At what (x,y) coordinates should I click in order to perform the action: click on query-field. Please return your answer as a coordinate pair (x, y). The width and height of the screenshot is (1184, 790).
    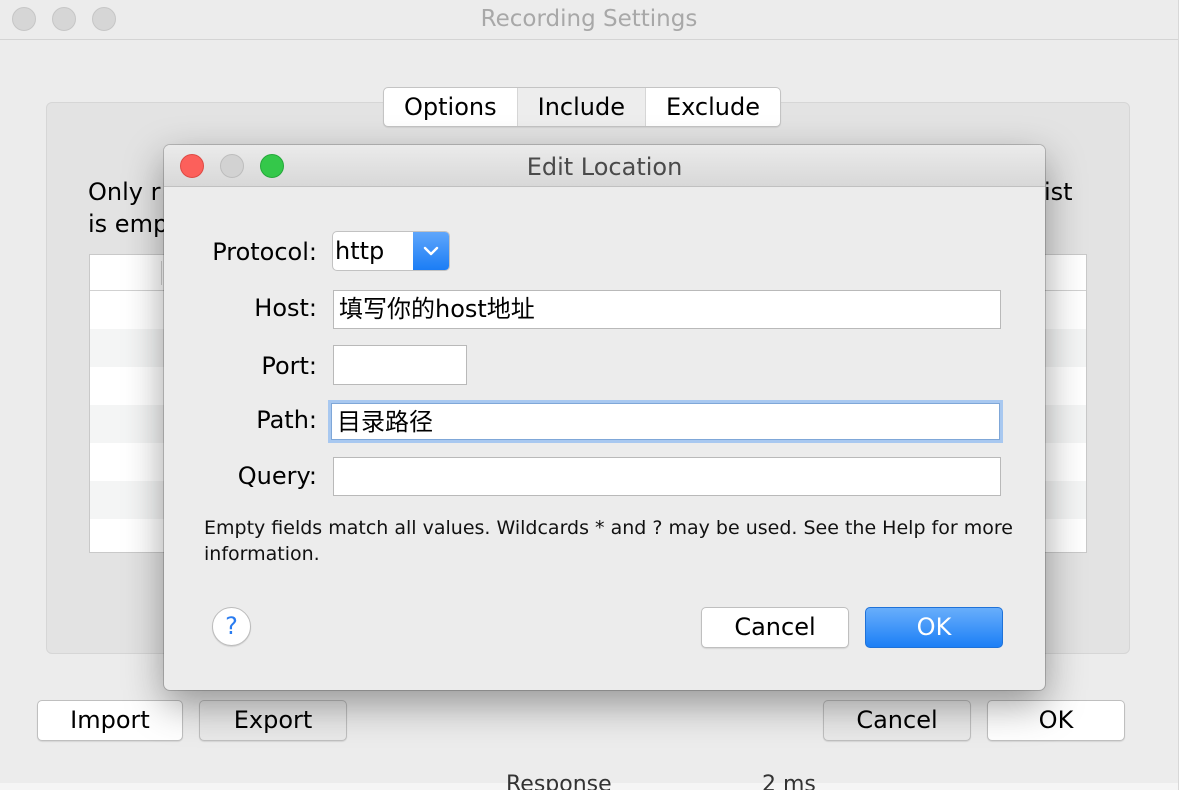
    Looking at the image, I should click on (667, 476).